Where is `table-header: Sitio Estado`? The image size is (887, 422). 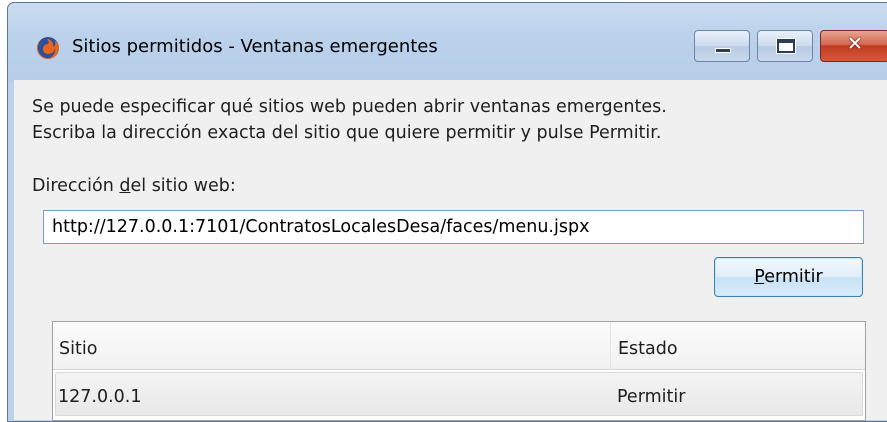 table-header: Sitio Estado is located at coordinates (459, 346).